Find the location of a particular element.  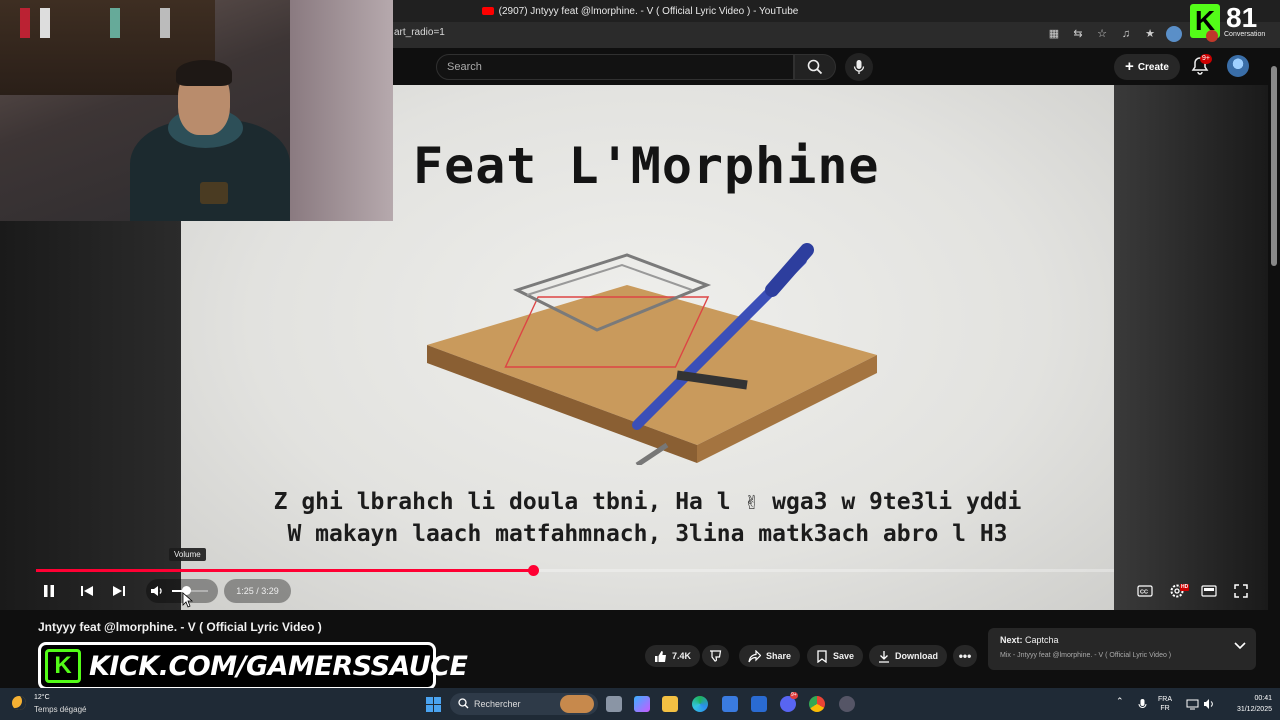

skip-previous-icon is located at coordinates (87, 591).